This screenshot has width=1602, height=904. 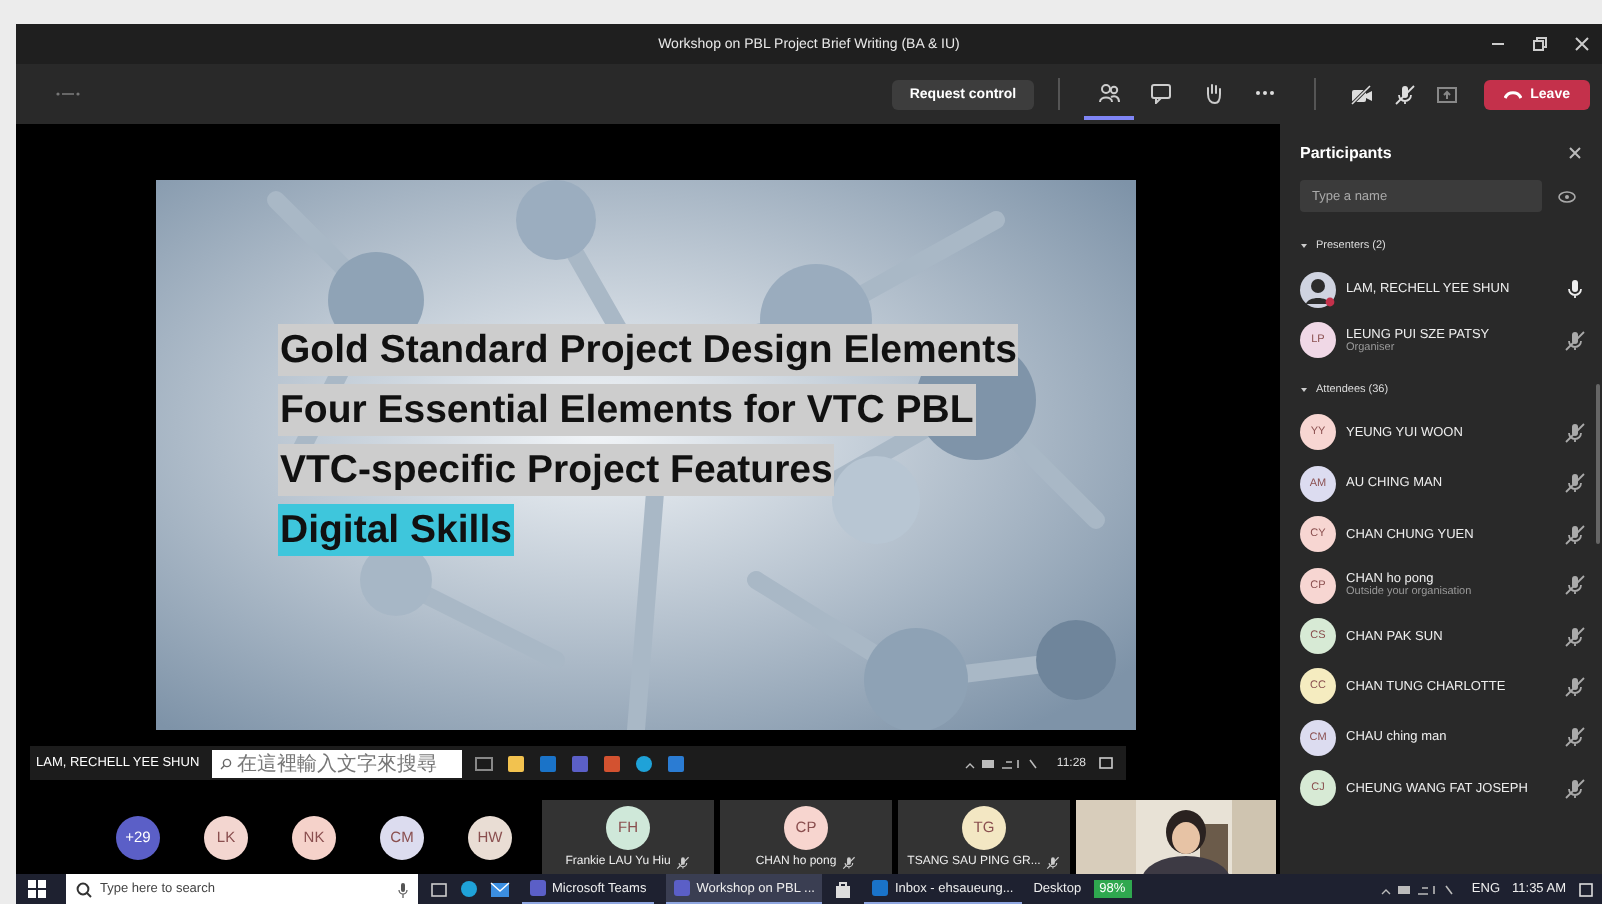 What do you see at coordinates (1447, 94) in the screenshot?
I see `share-screen-icon` at bounding box center [1447, 94].